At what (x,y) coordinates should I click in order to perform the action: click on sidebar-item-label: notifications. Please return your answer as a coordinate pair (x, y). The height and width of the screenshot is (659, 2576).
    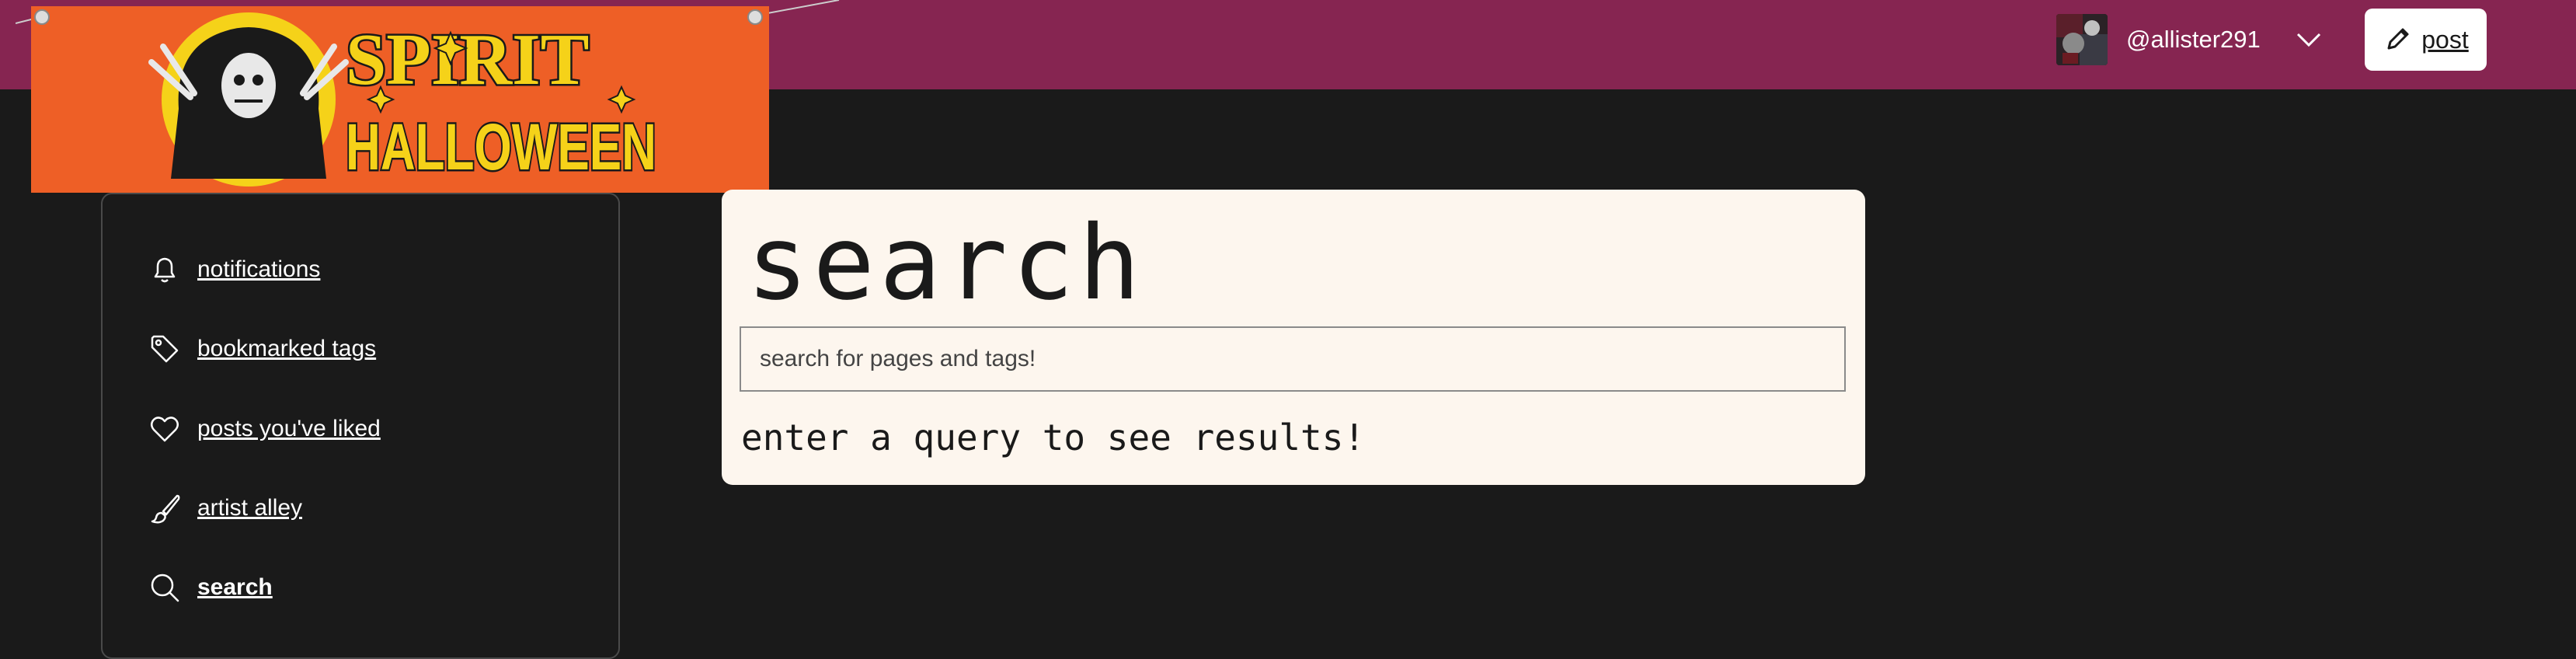
    Looking at the image, I should click on (258, 269).